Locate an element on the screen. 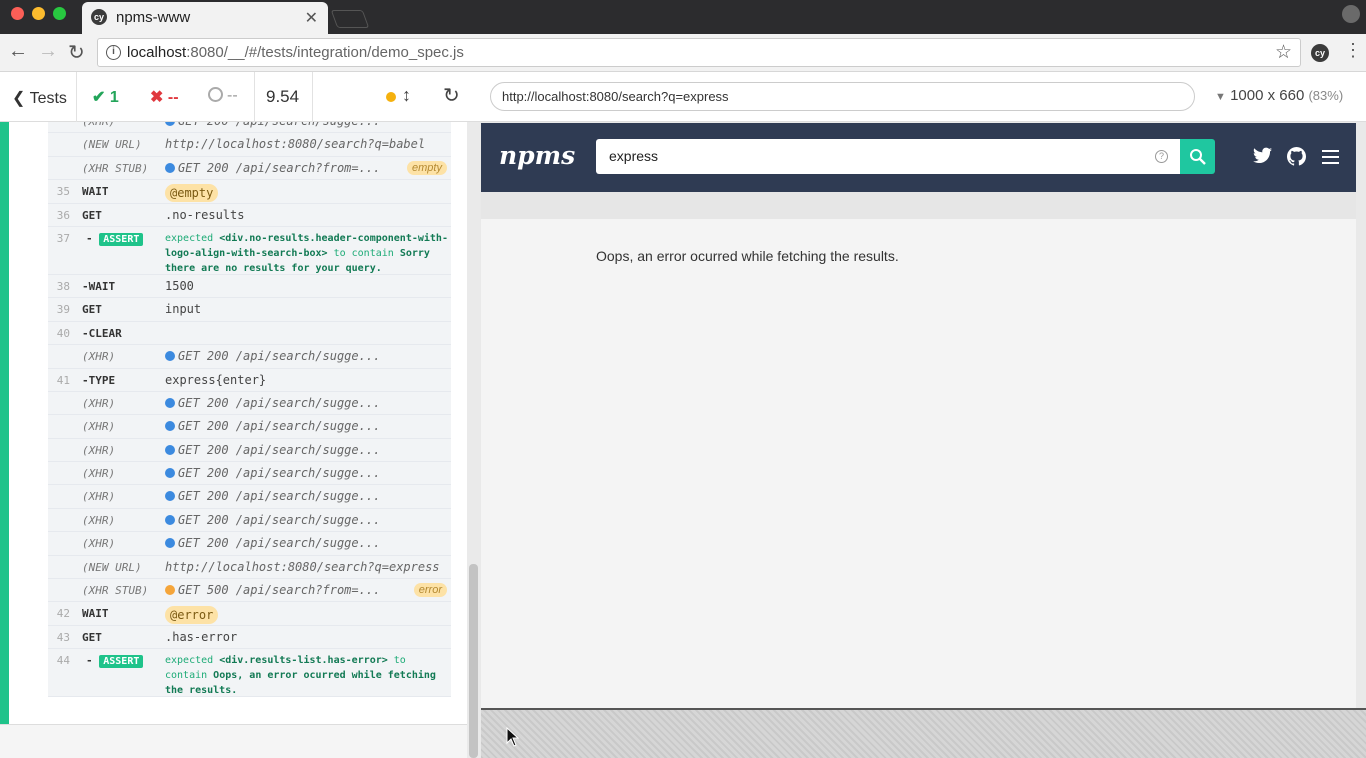 The width and height of the screenshot is (1366, 758). test-pass-indicator is located at coordinates (4, 423).